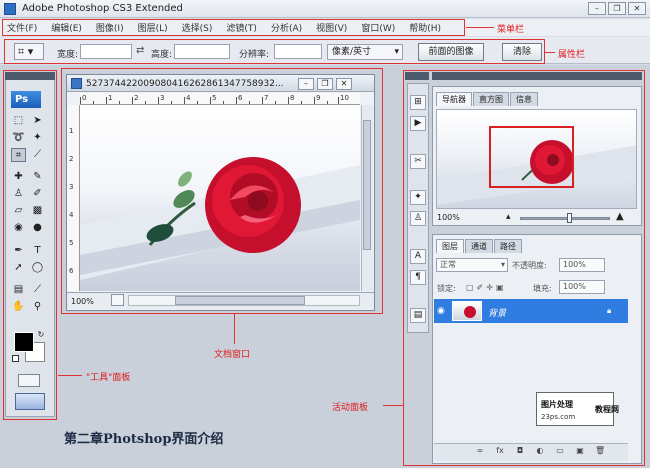 This screenshot has width=650, height=468. I want to click on options-annotation-line, so click(550, 52).